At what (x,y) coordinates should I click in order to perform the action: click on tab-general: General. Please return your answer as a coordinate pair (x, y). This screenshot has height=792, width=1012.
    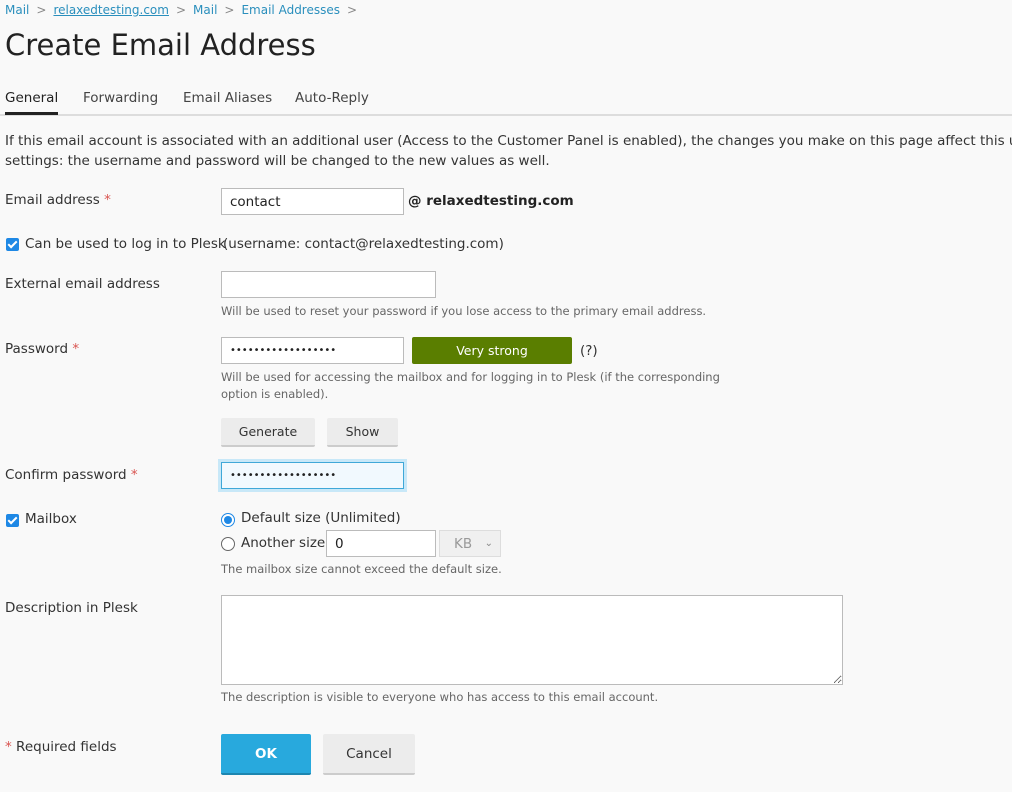
    Looking at the image, I should click on (32, 102).